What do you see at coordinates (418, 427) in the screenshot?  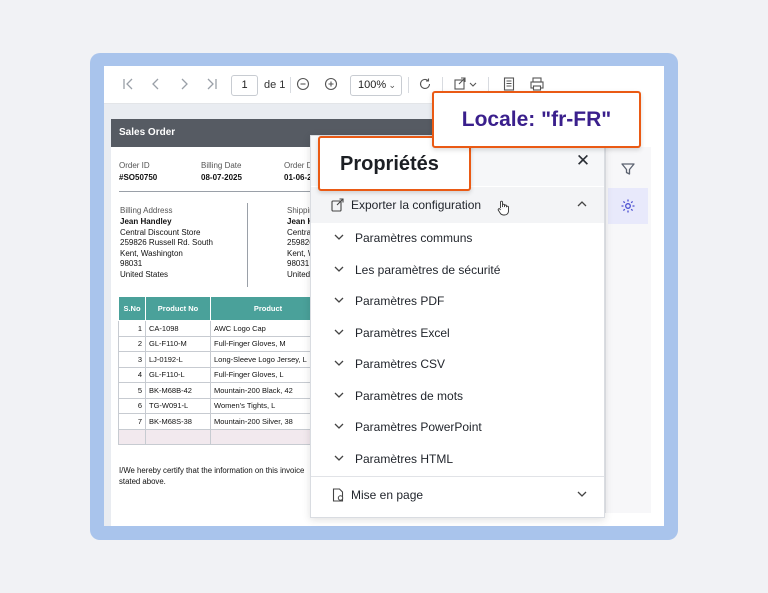 I see `sub-item-label: Paramètres PowerPoint` at bounding box center [418, 427].